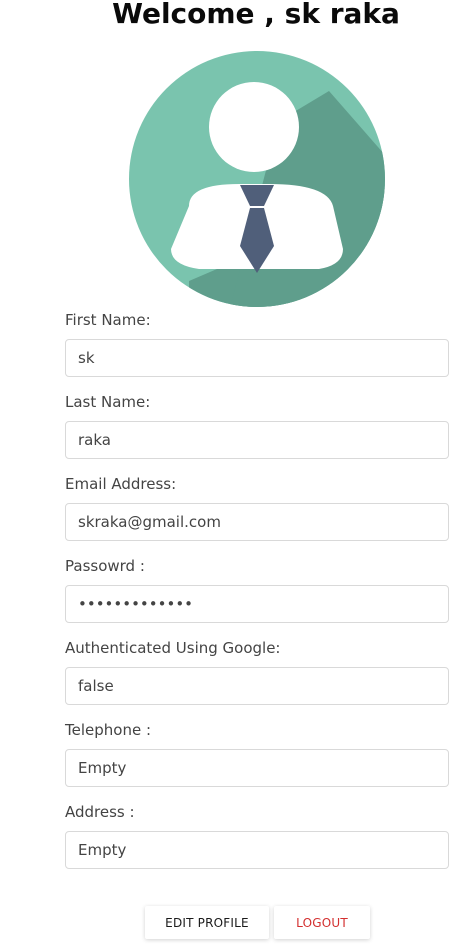  Describe the element at coordinates (257, 686) in the screenshot. I see `google-auth-input` at that location.